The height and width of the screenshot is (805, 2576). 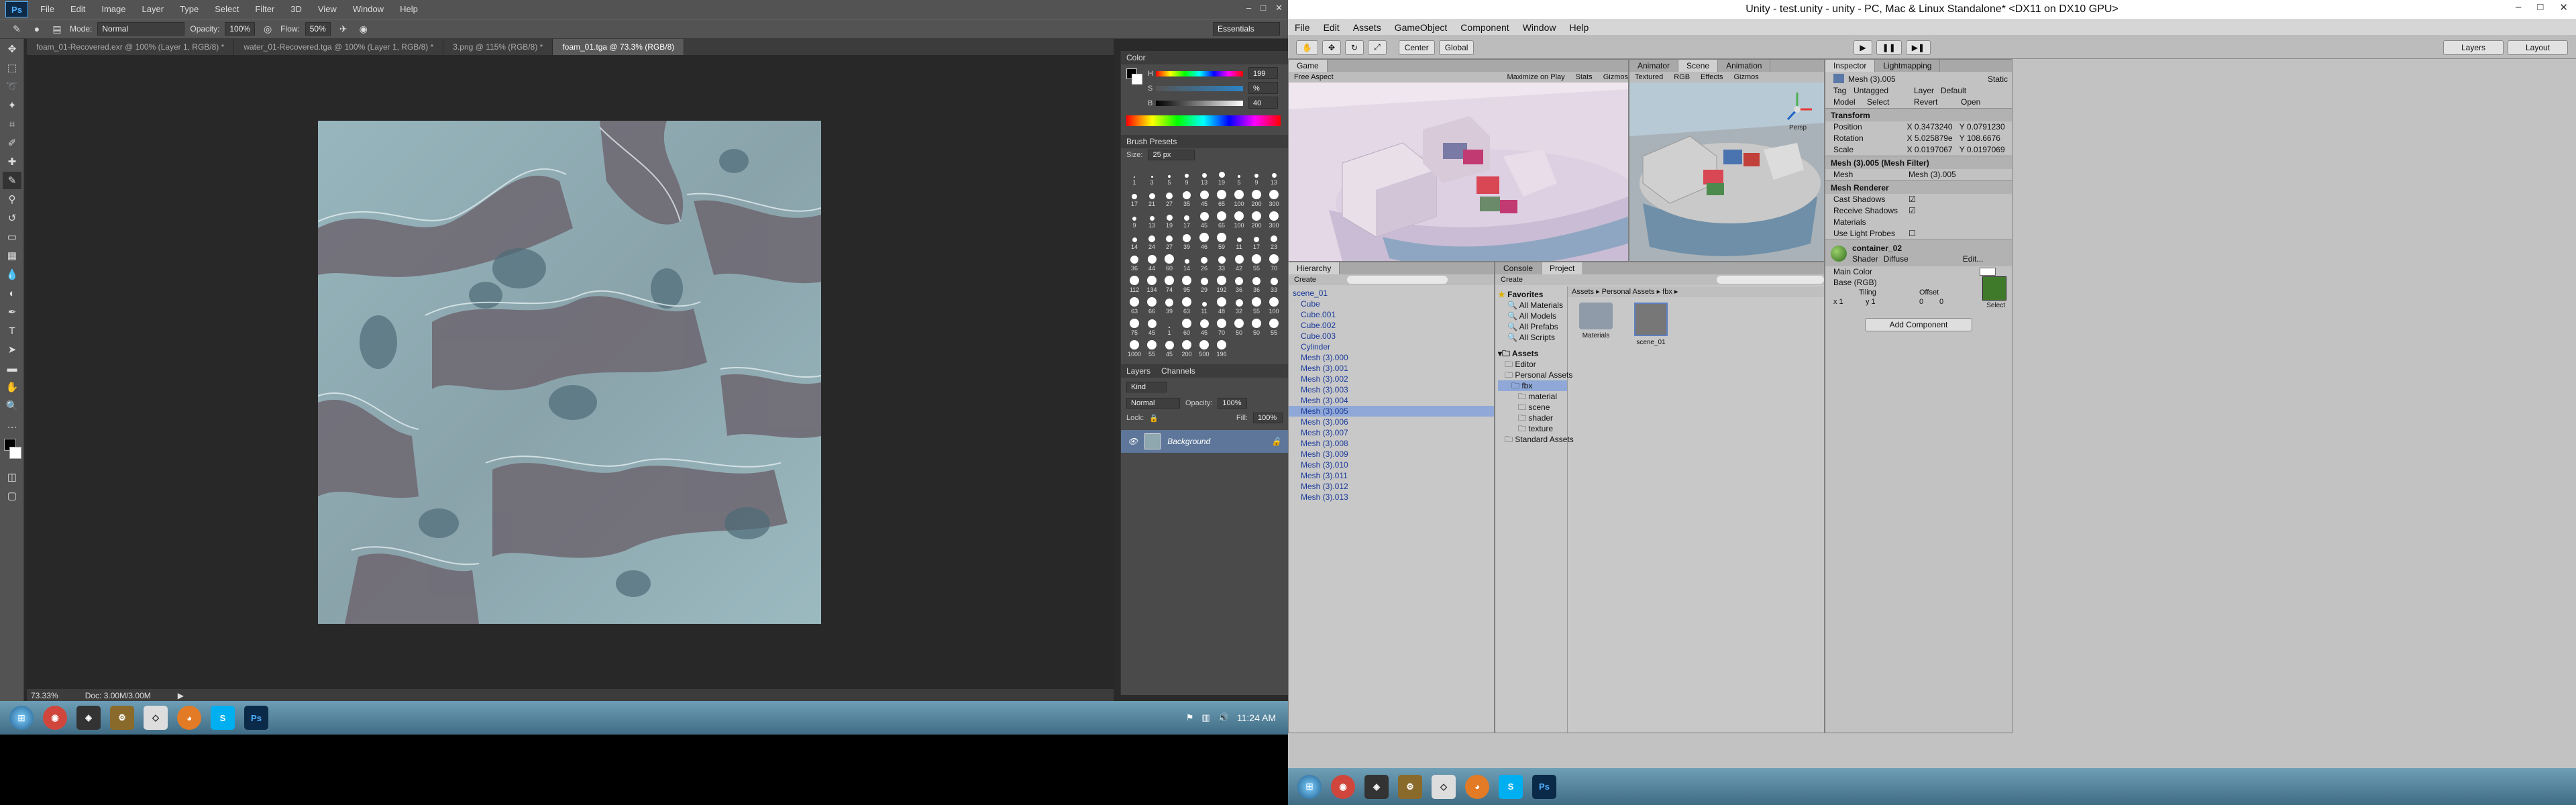 What do you see at coordinates (181, 695) in the screenshot?
I see `status-menu-arrow-icon: ▶` at bounding box center [181, 695].